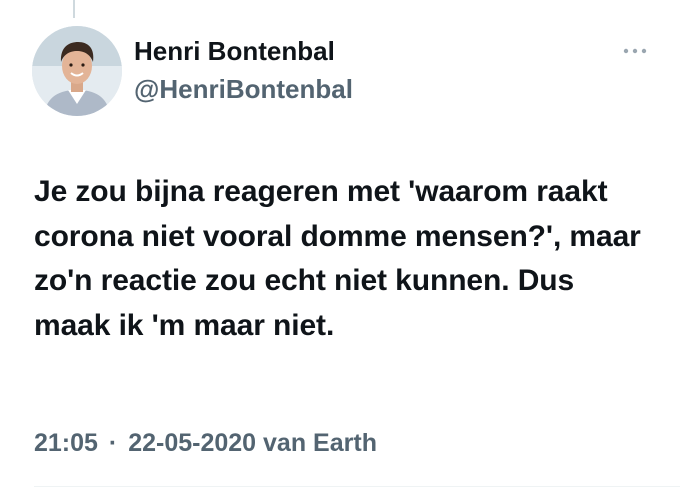 The image size is (680, 488). What do you see at coordinates (192, 443) in the screenshot?
I see `tweet-date: 22-05-2020` at bounding box center [192, 443].